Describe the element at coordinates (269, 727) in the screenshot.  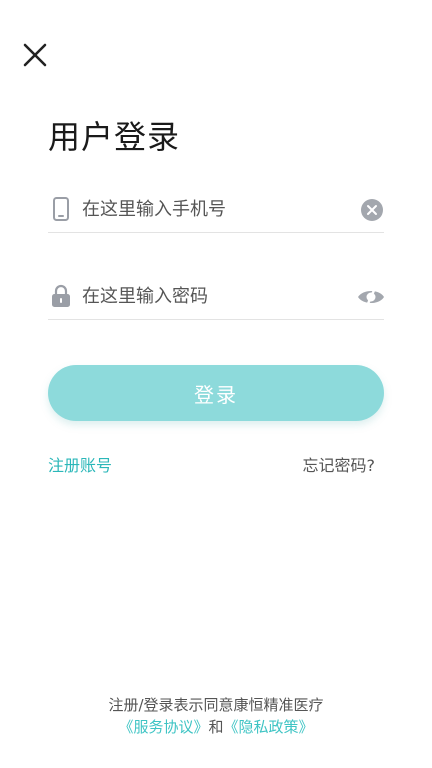
I see `privacy-link: 《隐私政策》` at that location.